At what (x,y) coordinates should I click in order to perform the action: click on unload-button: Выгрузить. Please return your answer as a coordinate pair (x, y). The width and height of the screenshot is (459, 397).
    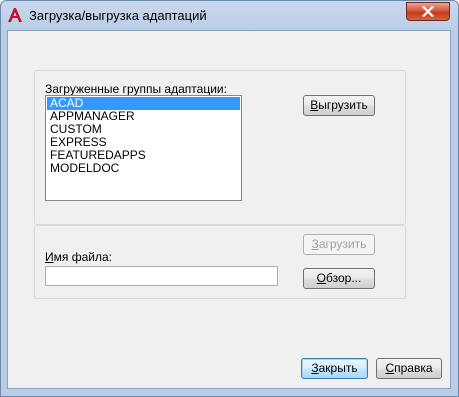
    Looking at the image, I should click on (339, 105).